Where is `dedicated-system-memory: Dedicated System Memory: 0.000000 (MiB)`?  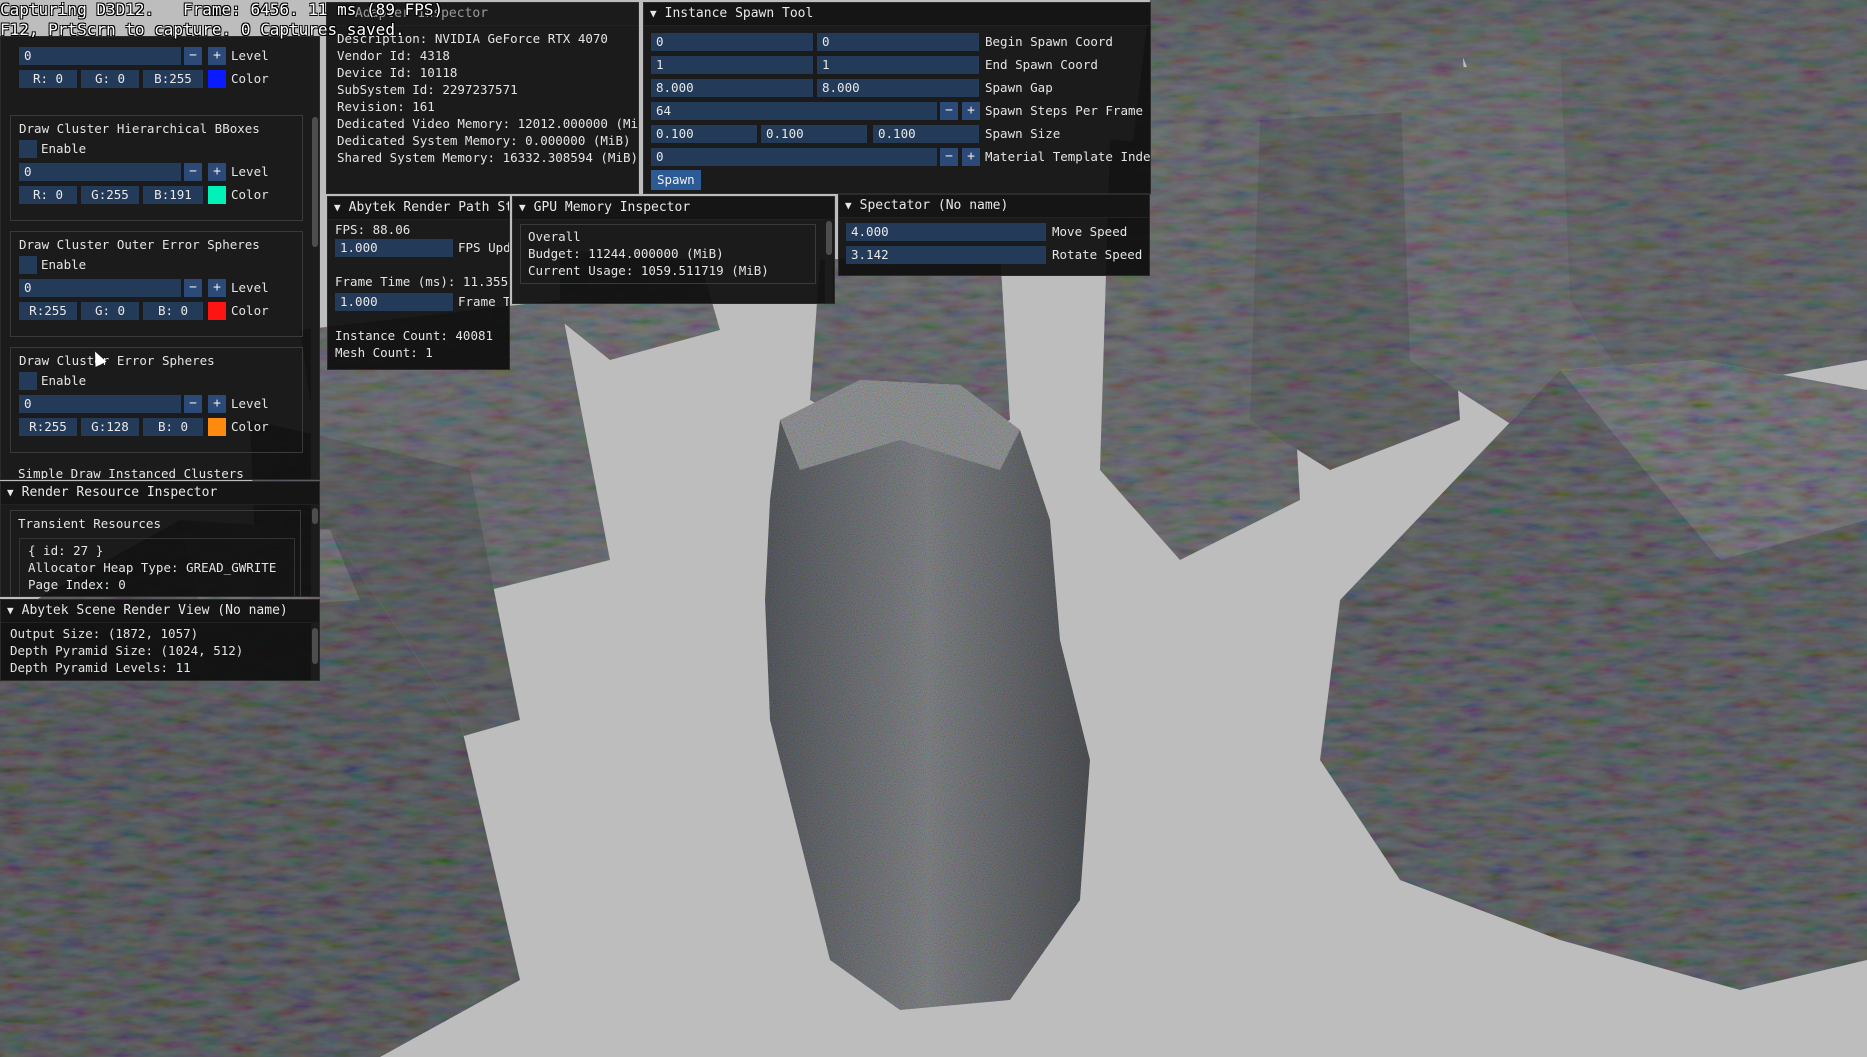 dedicated-system-memory: Dedicated System Memory: 0.000000 (MiB) is located at coordinates (484, 140).